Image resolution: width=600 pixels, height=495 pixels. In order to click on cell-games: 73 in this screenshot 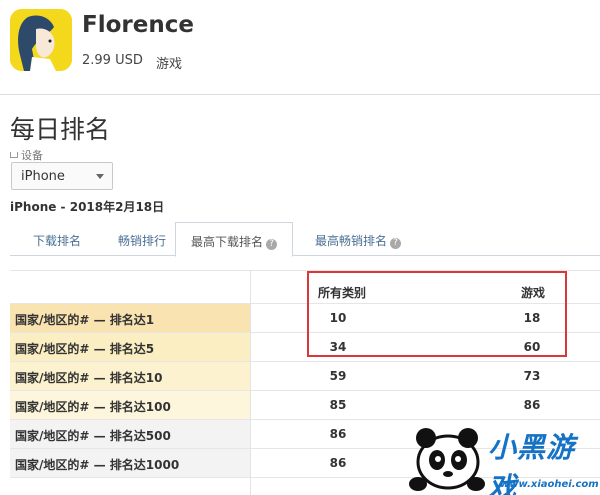, I will do `click(532, 376)`.